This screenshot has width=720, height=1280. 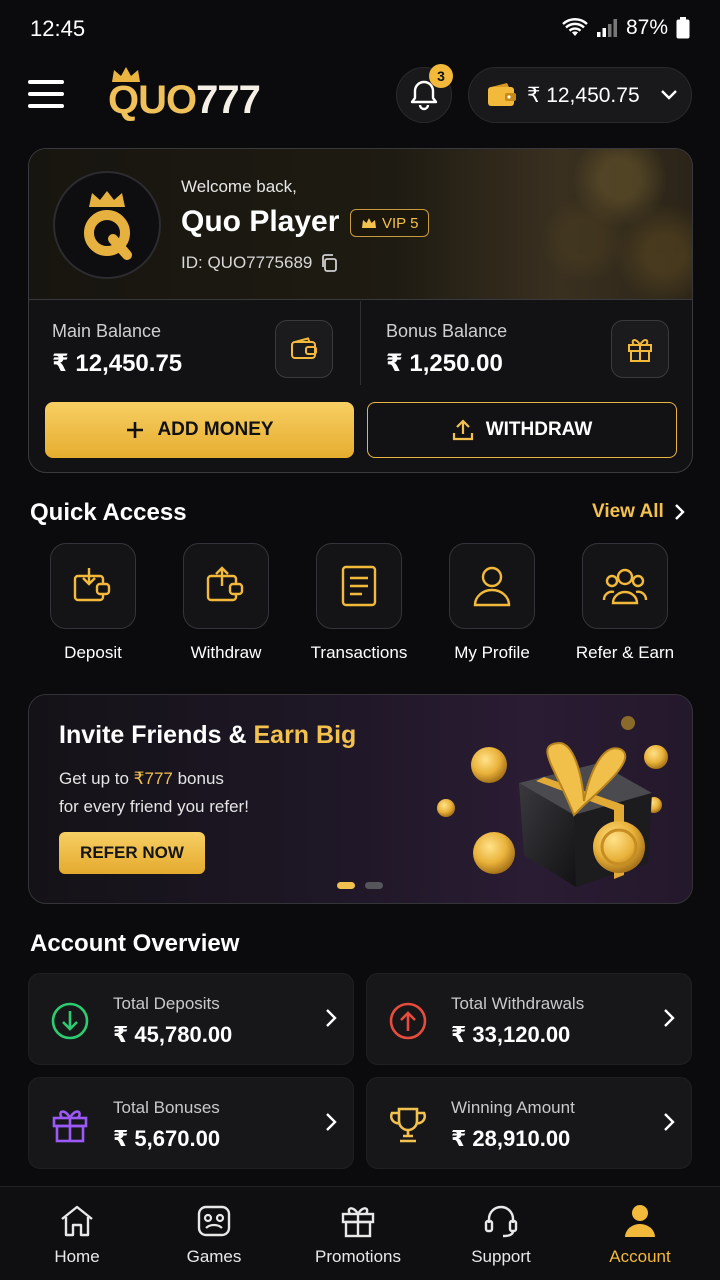 What do you see at coordinates (93, 652) in the screenshot?
I see `quick-access-label: Deposit` at bounding box center [93, 652].